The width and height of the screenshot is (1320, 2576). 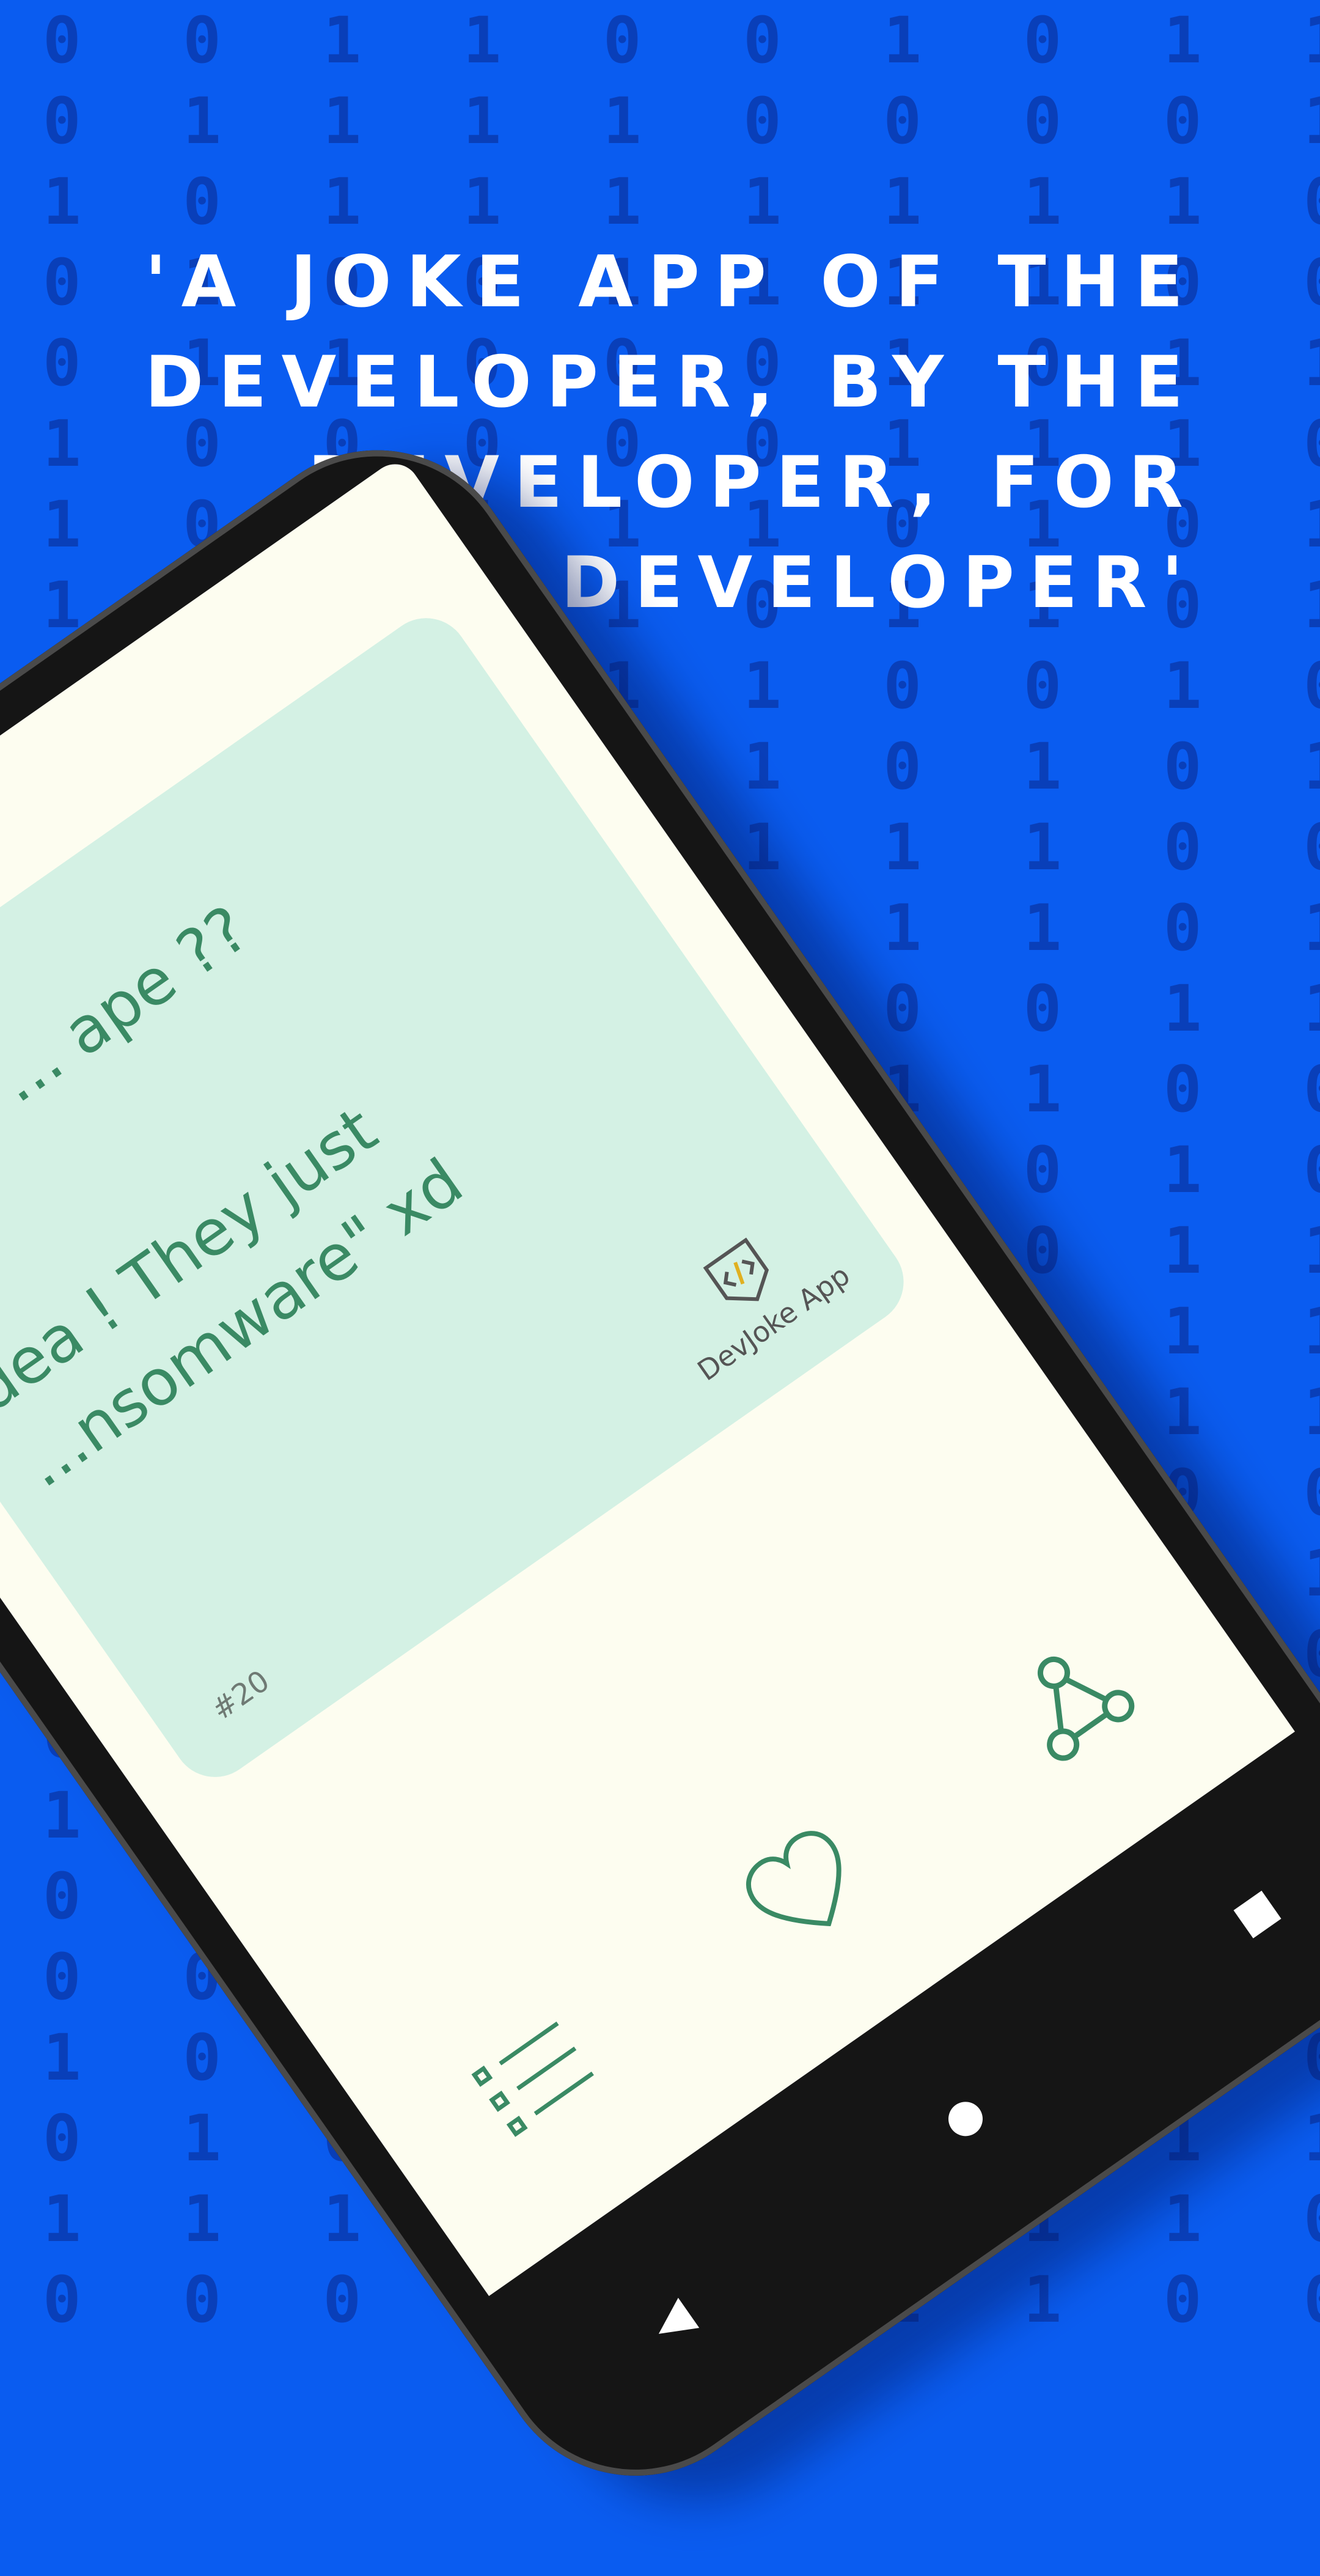 I want to click on favorite-button, so click(x=805, y=1888).